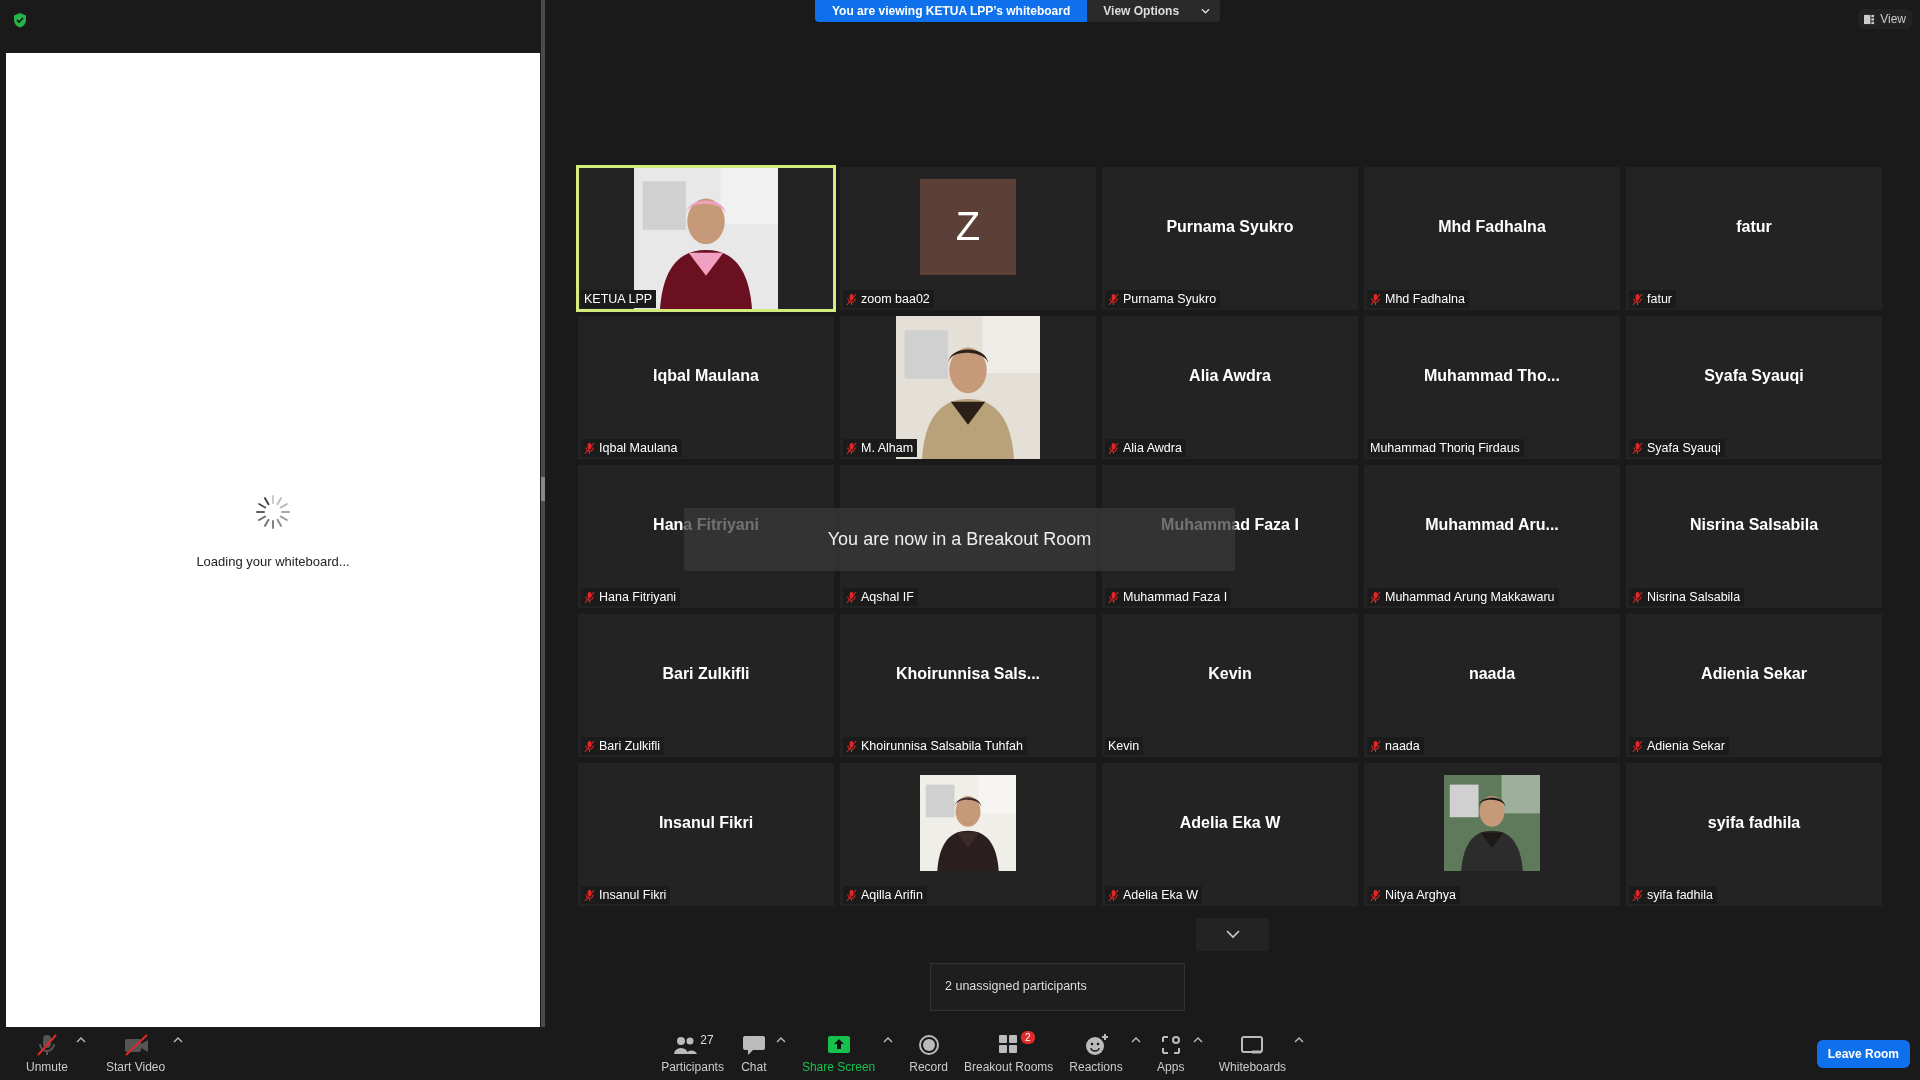 The image size is (1920, 1080). I want to click on name-label: Muhammad Faza I, so click(1175, 597).